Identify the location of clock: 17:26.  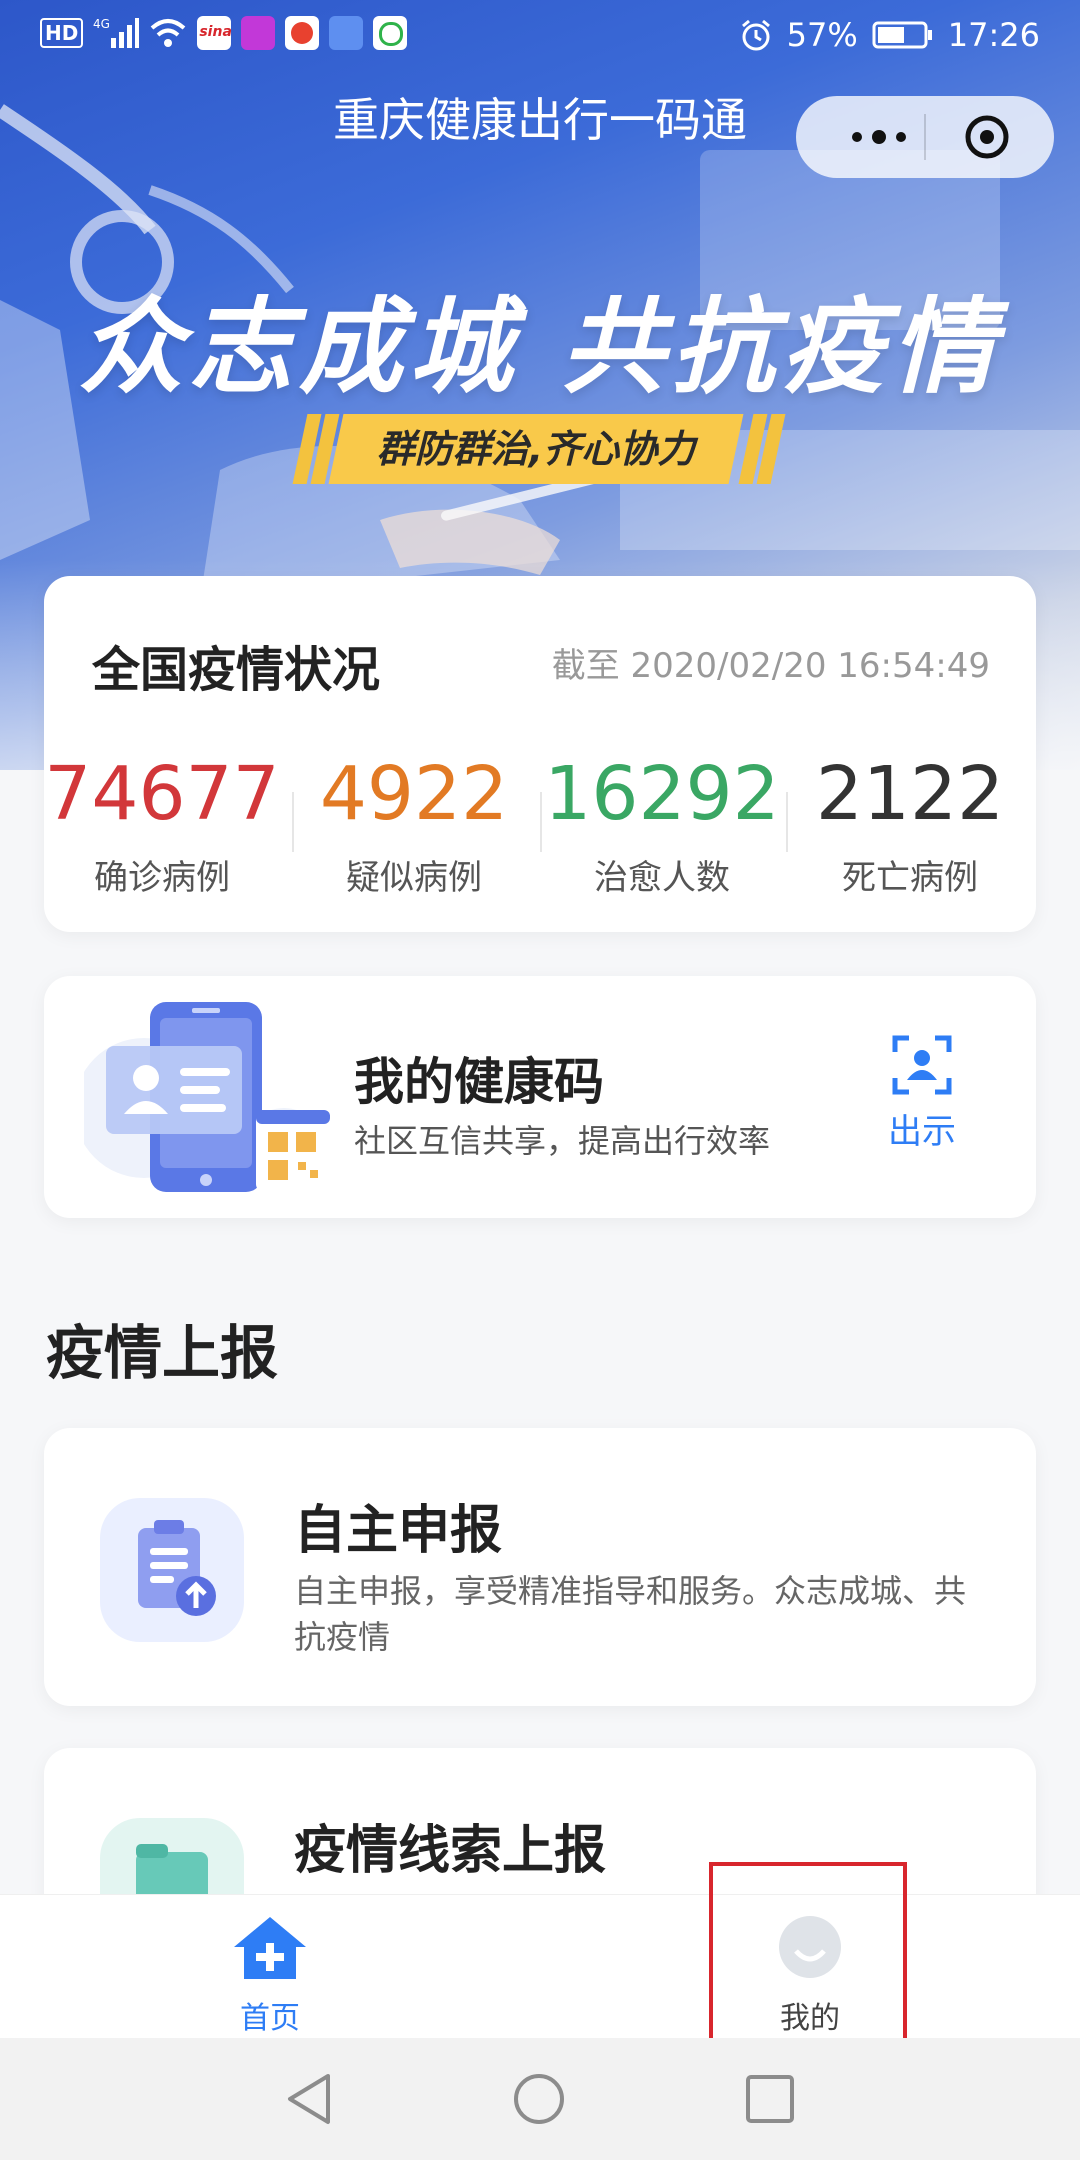
(993, 35).